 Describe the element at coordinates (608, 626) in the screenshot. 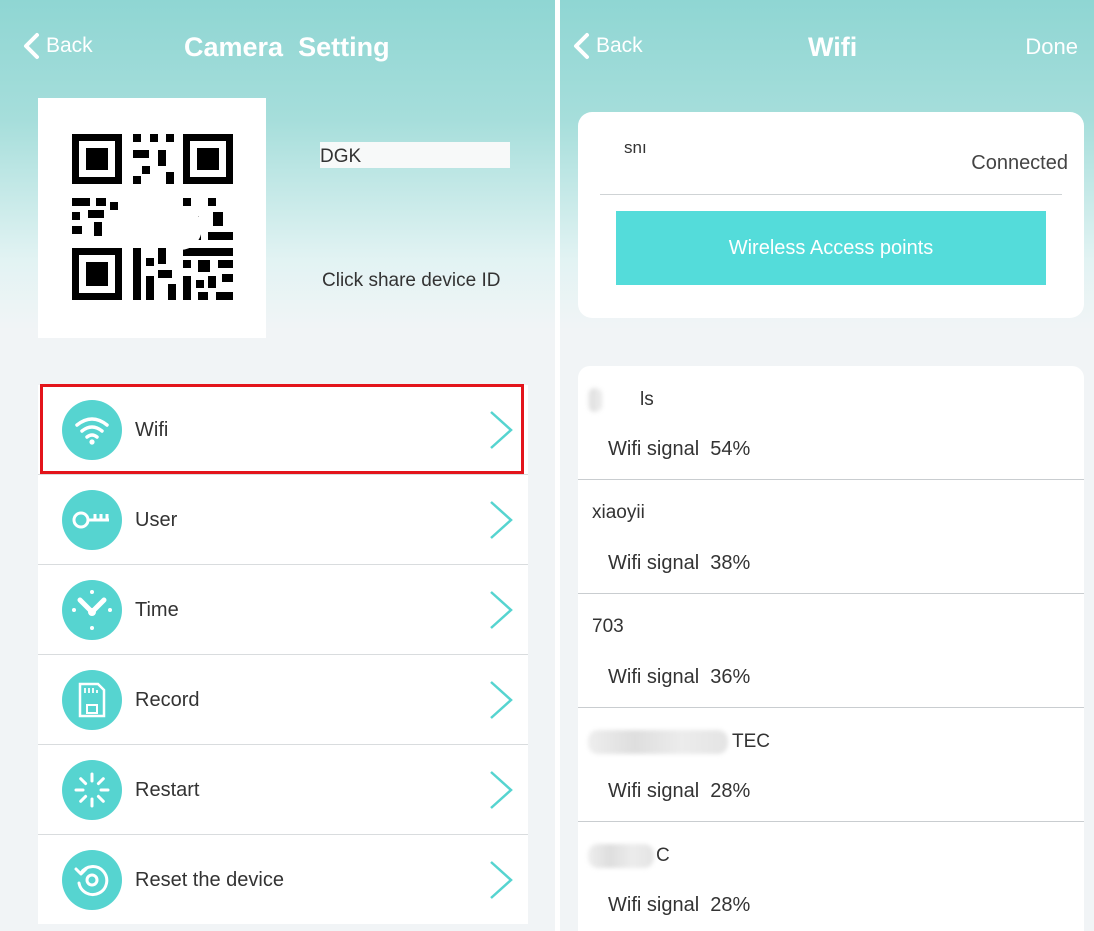

I see `network-name: 703` at that location.